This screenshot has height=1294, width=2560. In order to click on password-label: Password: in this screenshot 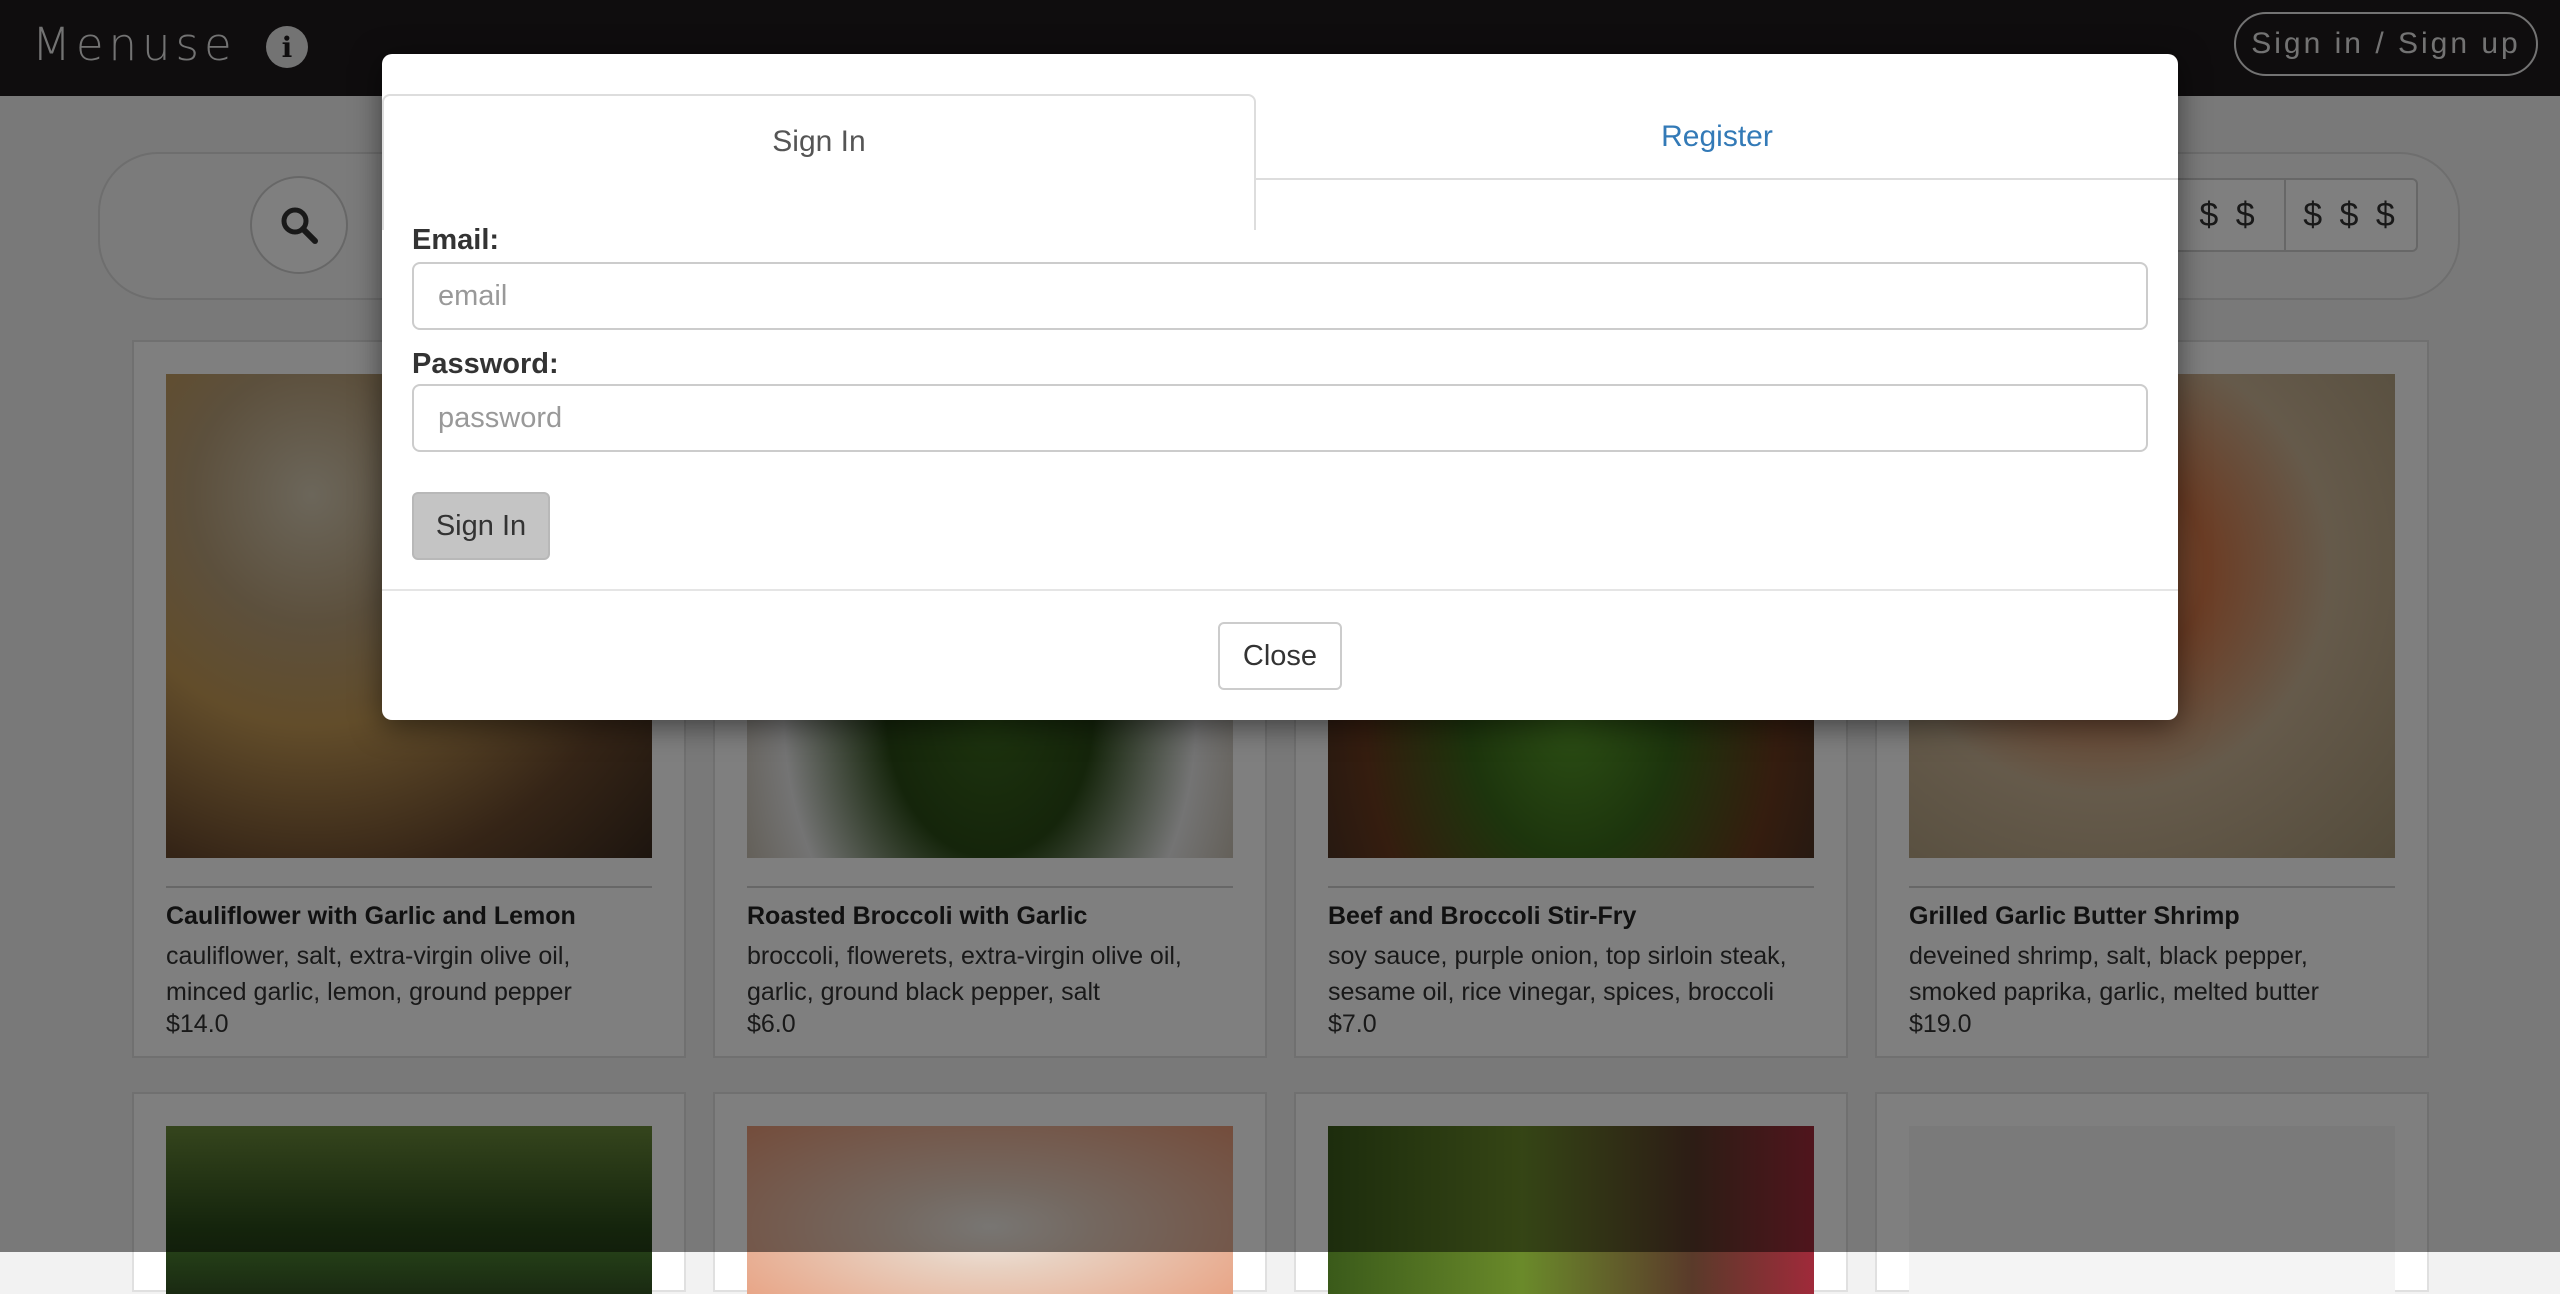, I will do `click(485, 364)`.